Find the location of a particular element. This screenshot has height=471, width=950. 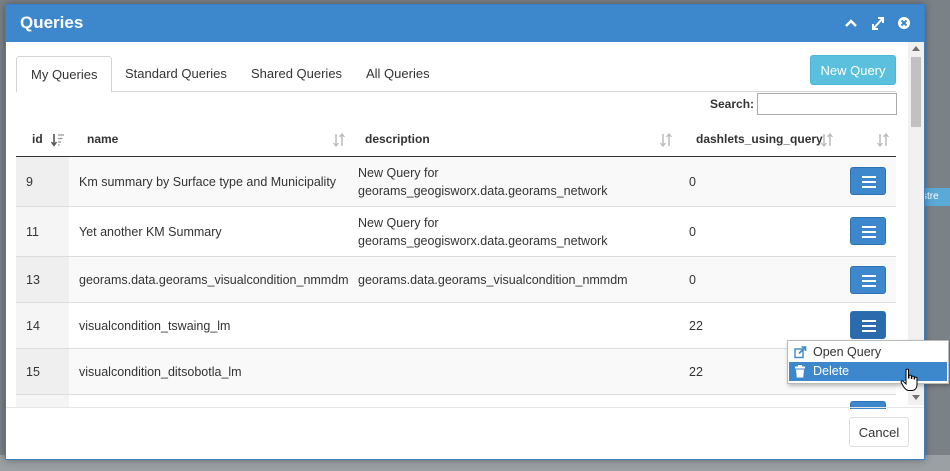

menu-item-label: Open Query is located at coordinates (847, 352).